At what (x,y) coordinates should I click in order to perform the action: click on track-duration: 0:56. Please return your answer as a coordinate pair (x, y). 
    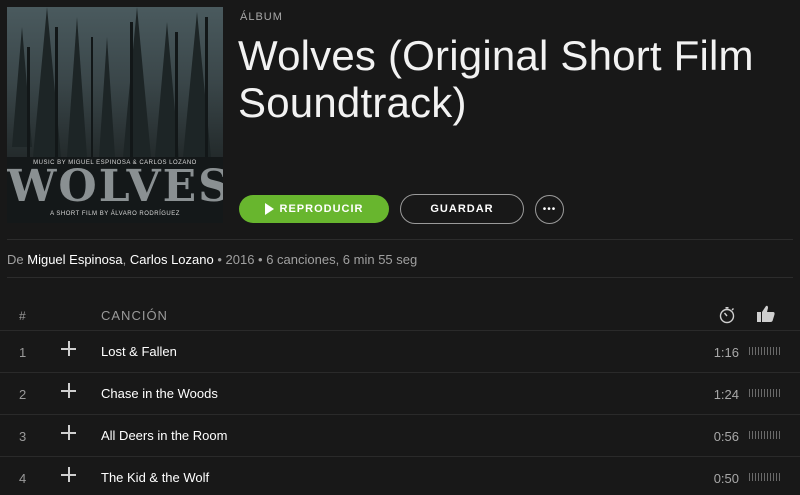
    Looking at the image, I should click on (726, 436).